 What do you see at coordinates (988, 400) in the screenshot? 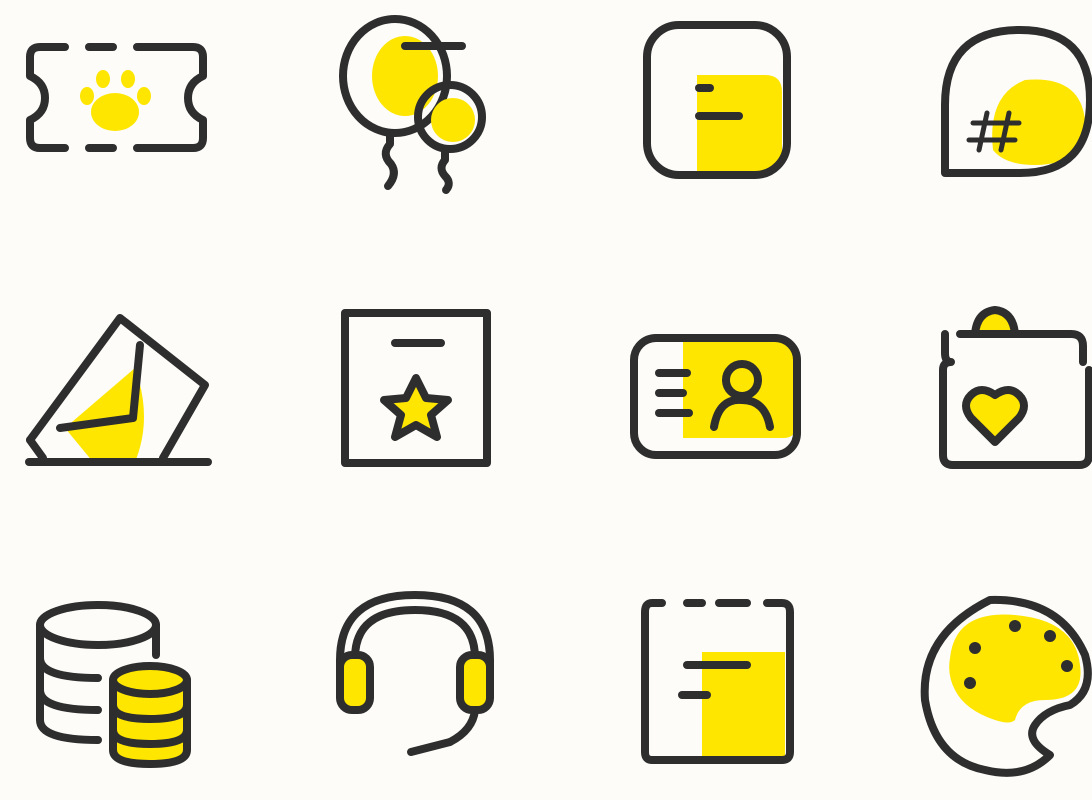
I see `heart-bag-icon` at bounding box center [988, 400].